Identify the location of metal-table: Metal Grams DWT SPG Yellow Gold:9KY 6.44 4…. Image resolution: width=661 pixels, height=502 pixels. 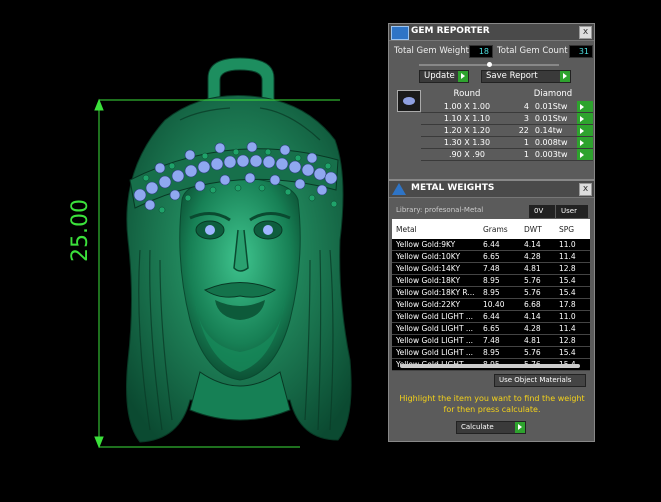
(491, 295).